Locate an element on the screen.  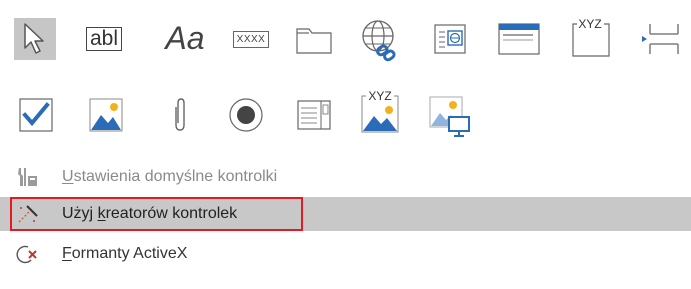
list-box-icon is located at coordinates (314, 115).